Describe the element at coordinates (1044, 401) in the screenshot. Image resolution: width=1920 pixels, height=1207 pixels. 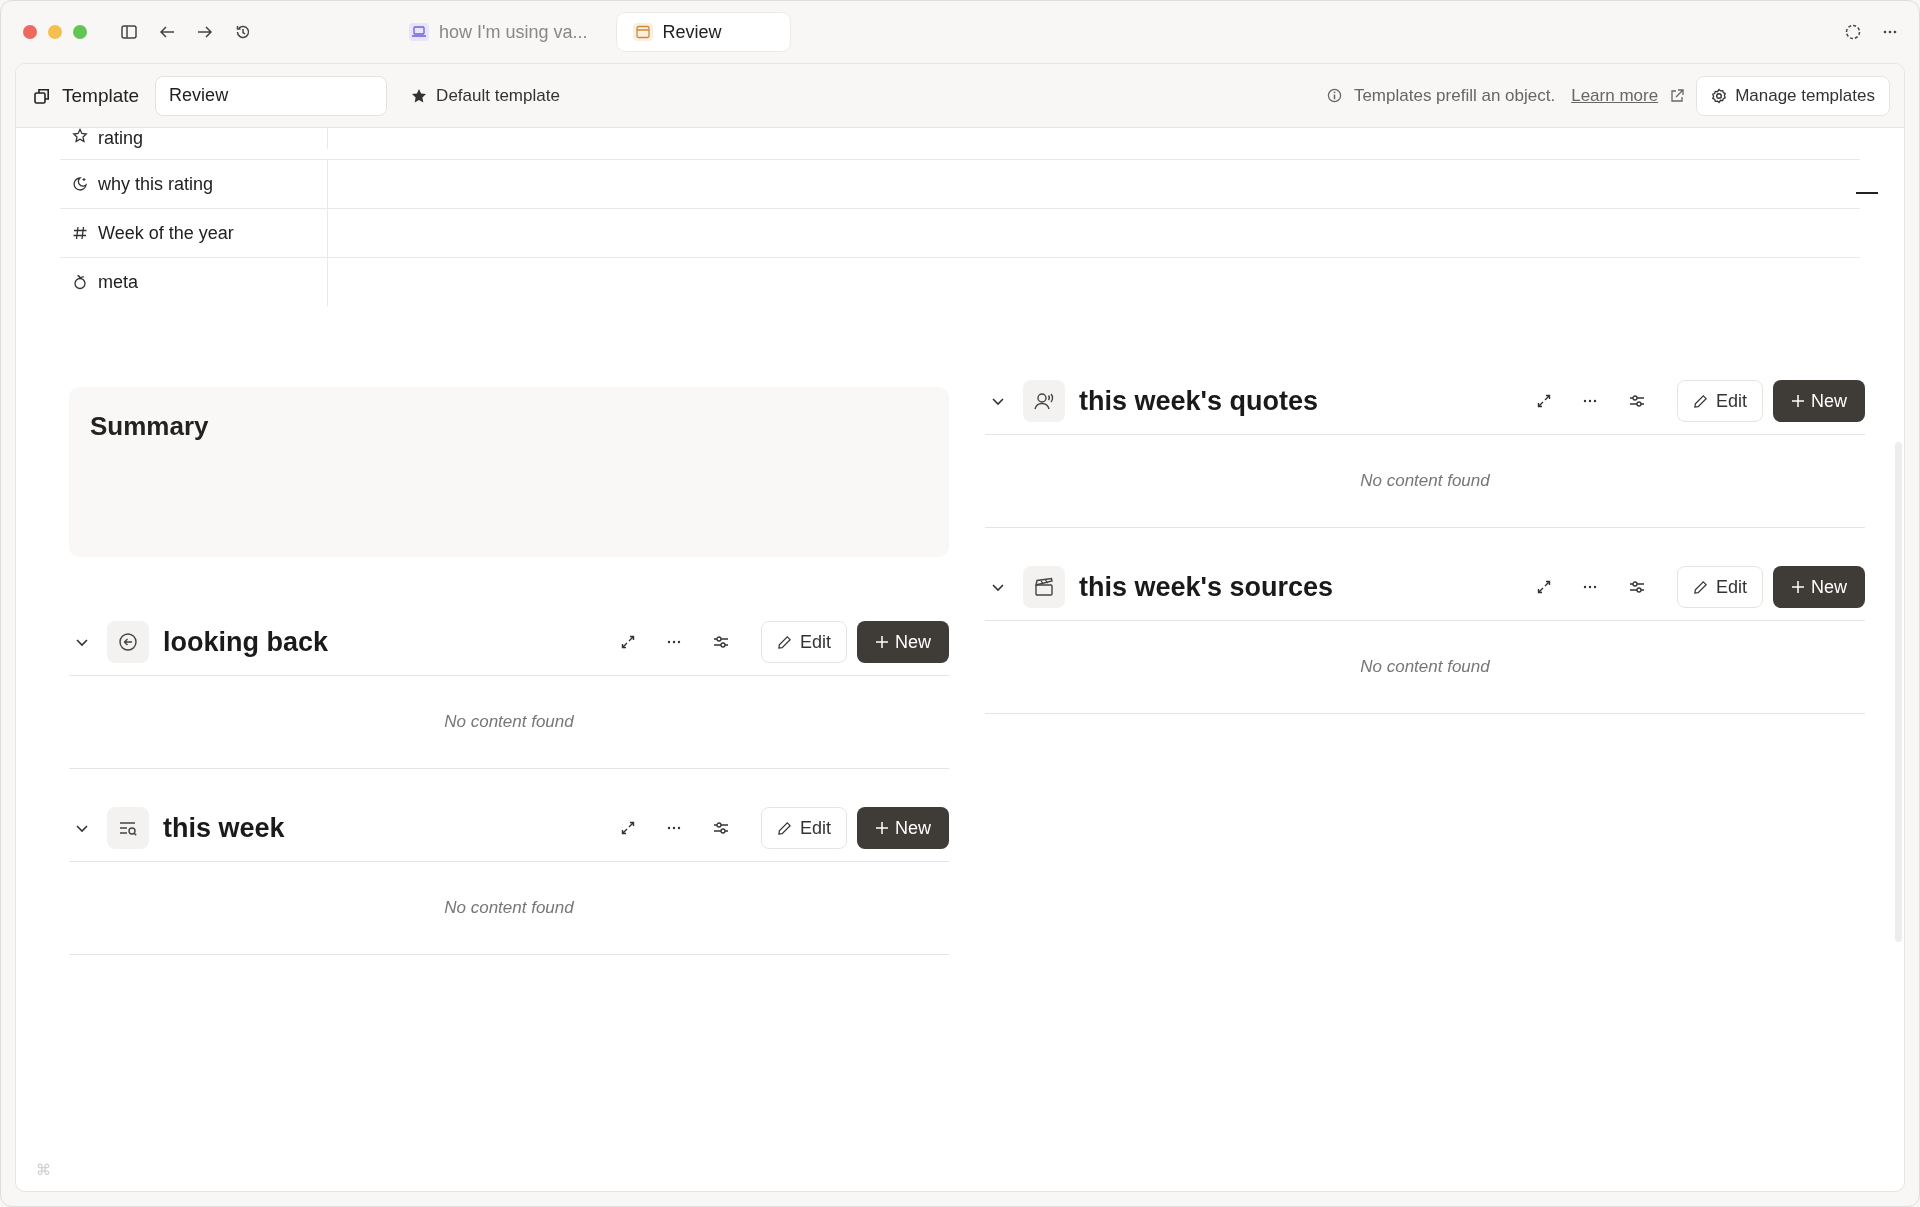
I see `speaking-person-icon` at that location.